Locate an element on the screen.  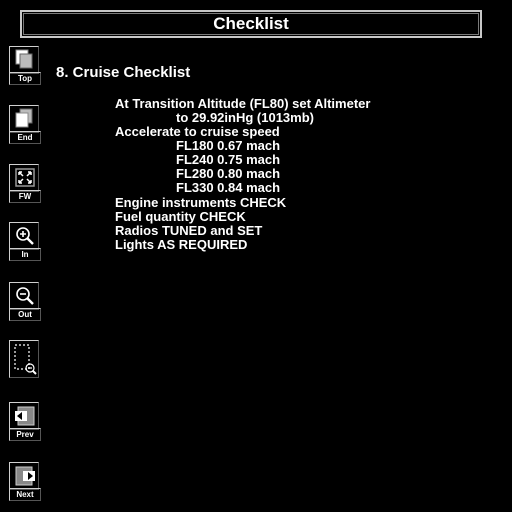
zoom-region-icon is located at coordinates (24, 359).